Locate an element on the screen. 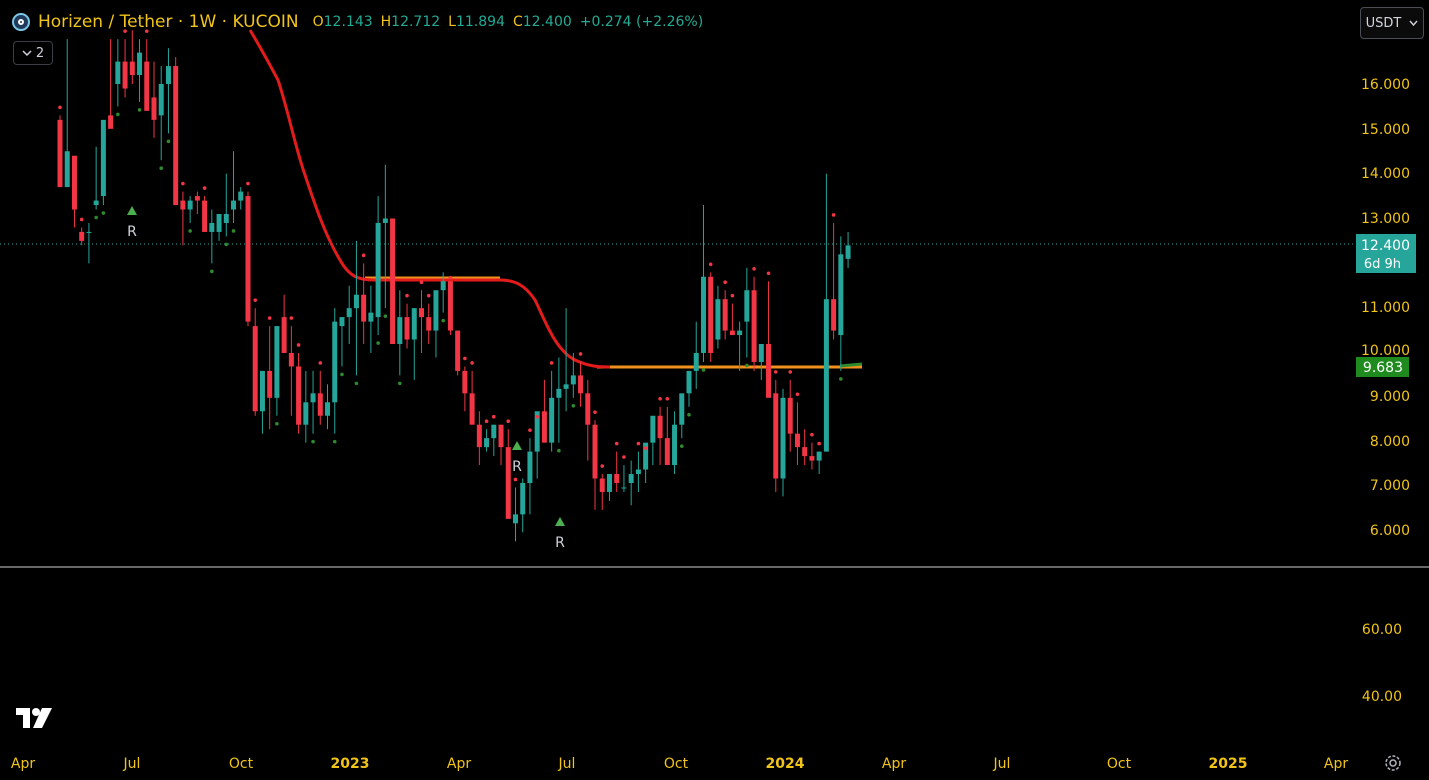  svg-text: 9.683 is located at coordinates (1383, 368).